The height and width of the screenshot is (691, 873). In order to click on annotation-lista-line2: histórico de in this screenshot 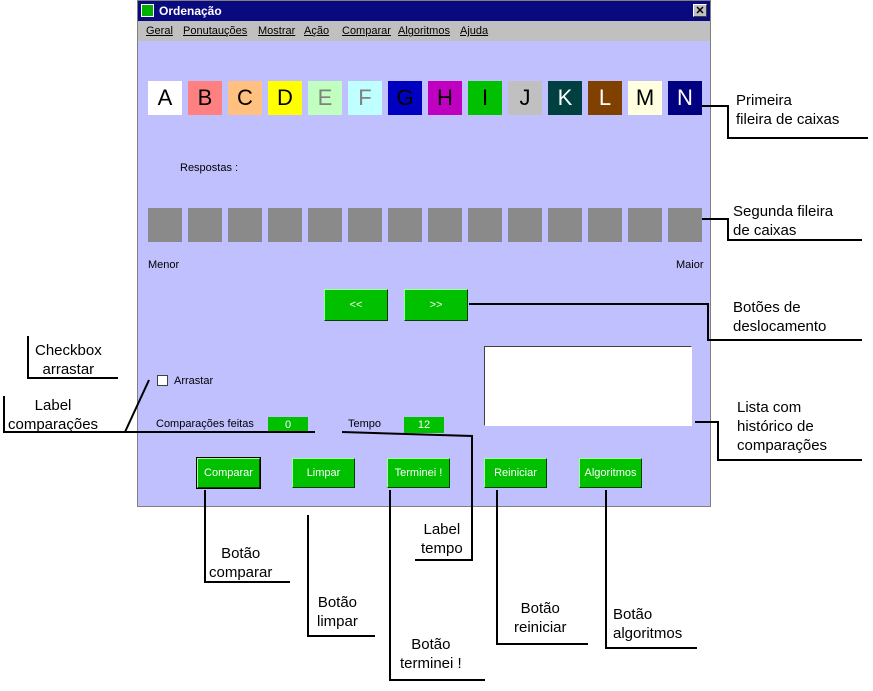, I will do `click(775, 426)`.